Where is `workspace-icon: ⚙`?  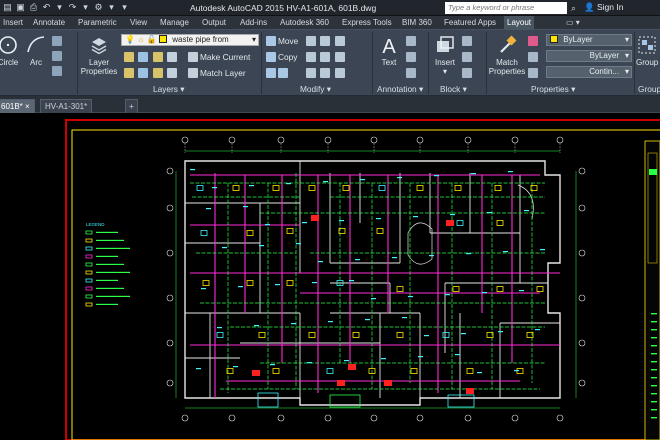
workspace-icon: ⚙ is located at coordinates (98, 7).